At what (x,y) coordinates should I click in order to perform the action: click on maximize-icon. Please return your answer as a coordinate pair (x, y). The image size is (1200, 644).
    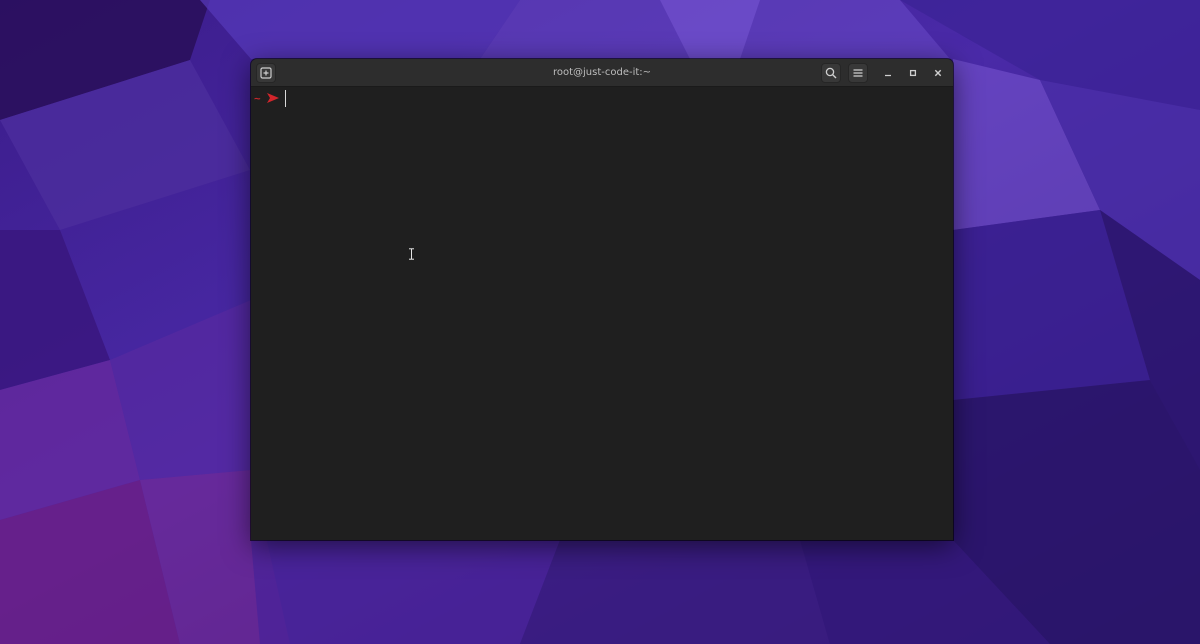
    Looking at the image, I should click on (913, 73).